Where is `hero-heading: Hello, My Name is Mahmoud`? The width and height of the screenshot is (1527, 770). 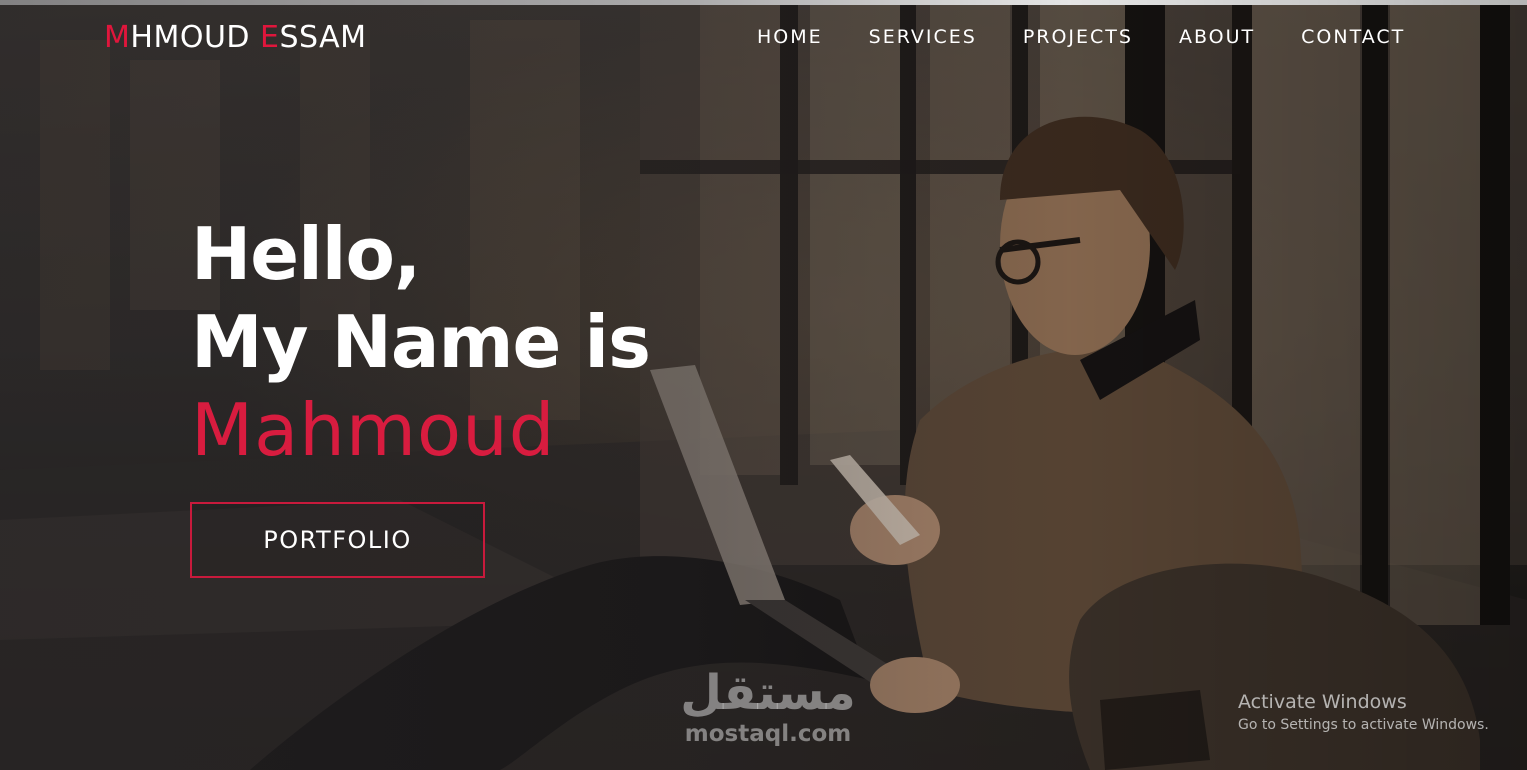
hero-heading: Hello, My Name is Mahmoud is located at coordinates (421, 342).